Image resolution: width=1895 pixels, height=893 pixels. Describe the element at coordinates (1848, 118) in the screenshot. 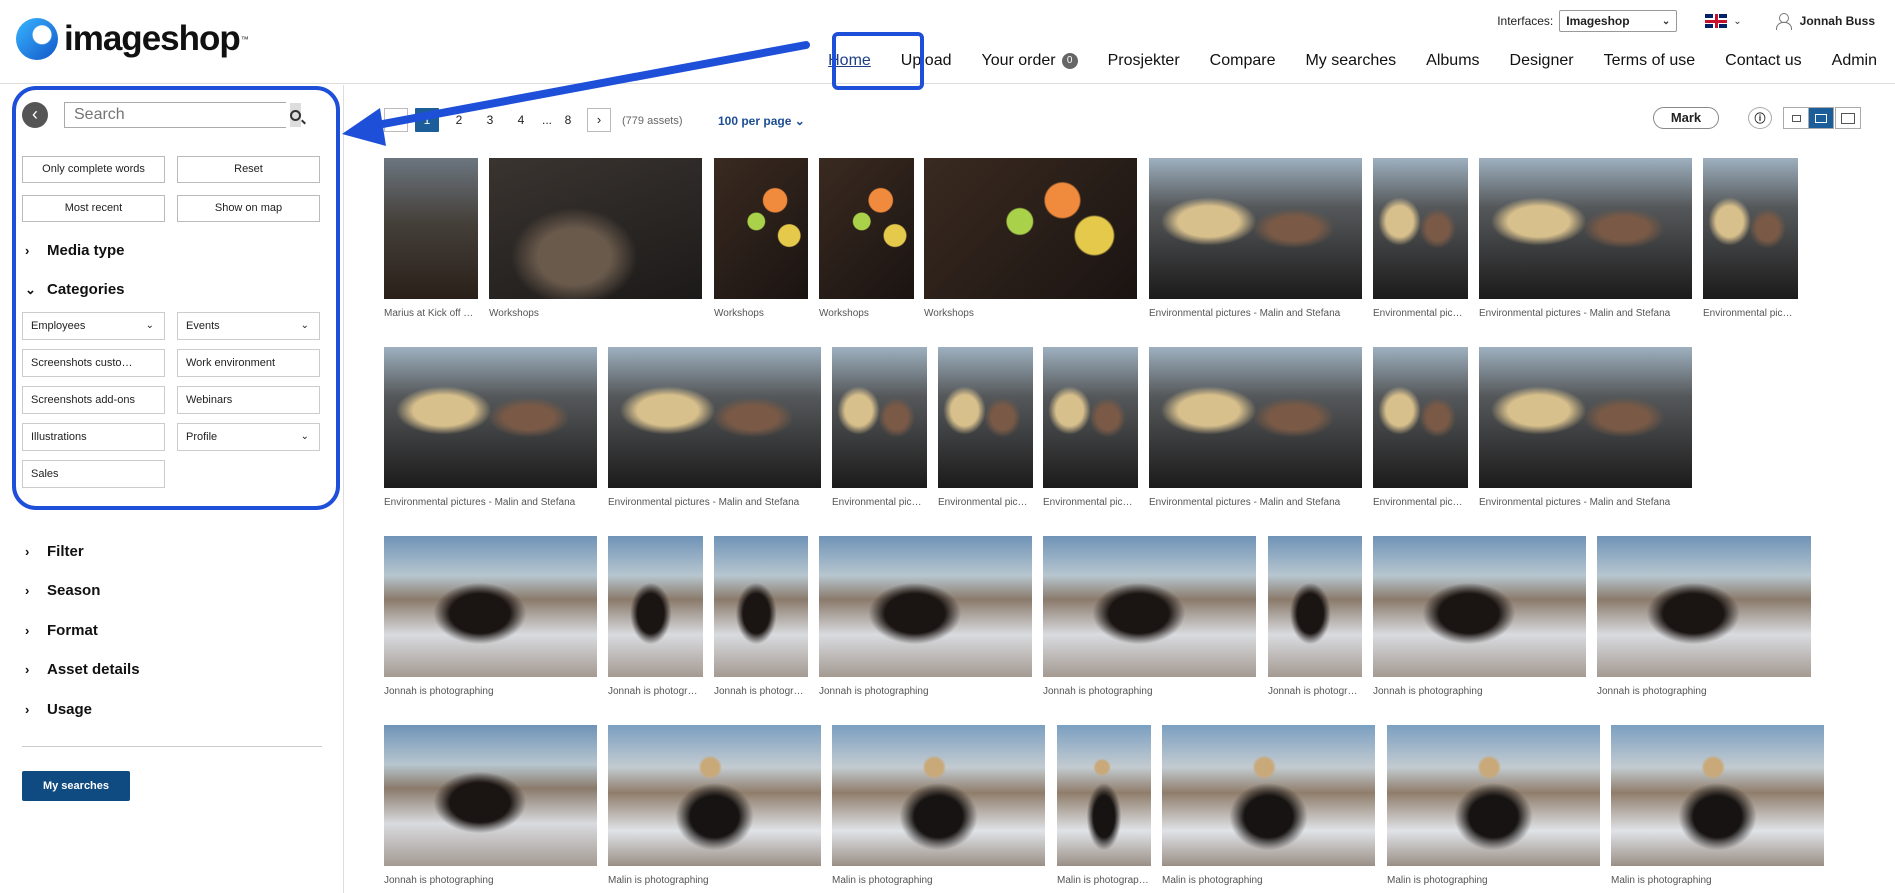

I see `large-thumbnails-button` at that location.